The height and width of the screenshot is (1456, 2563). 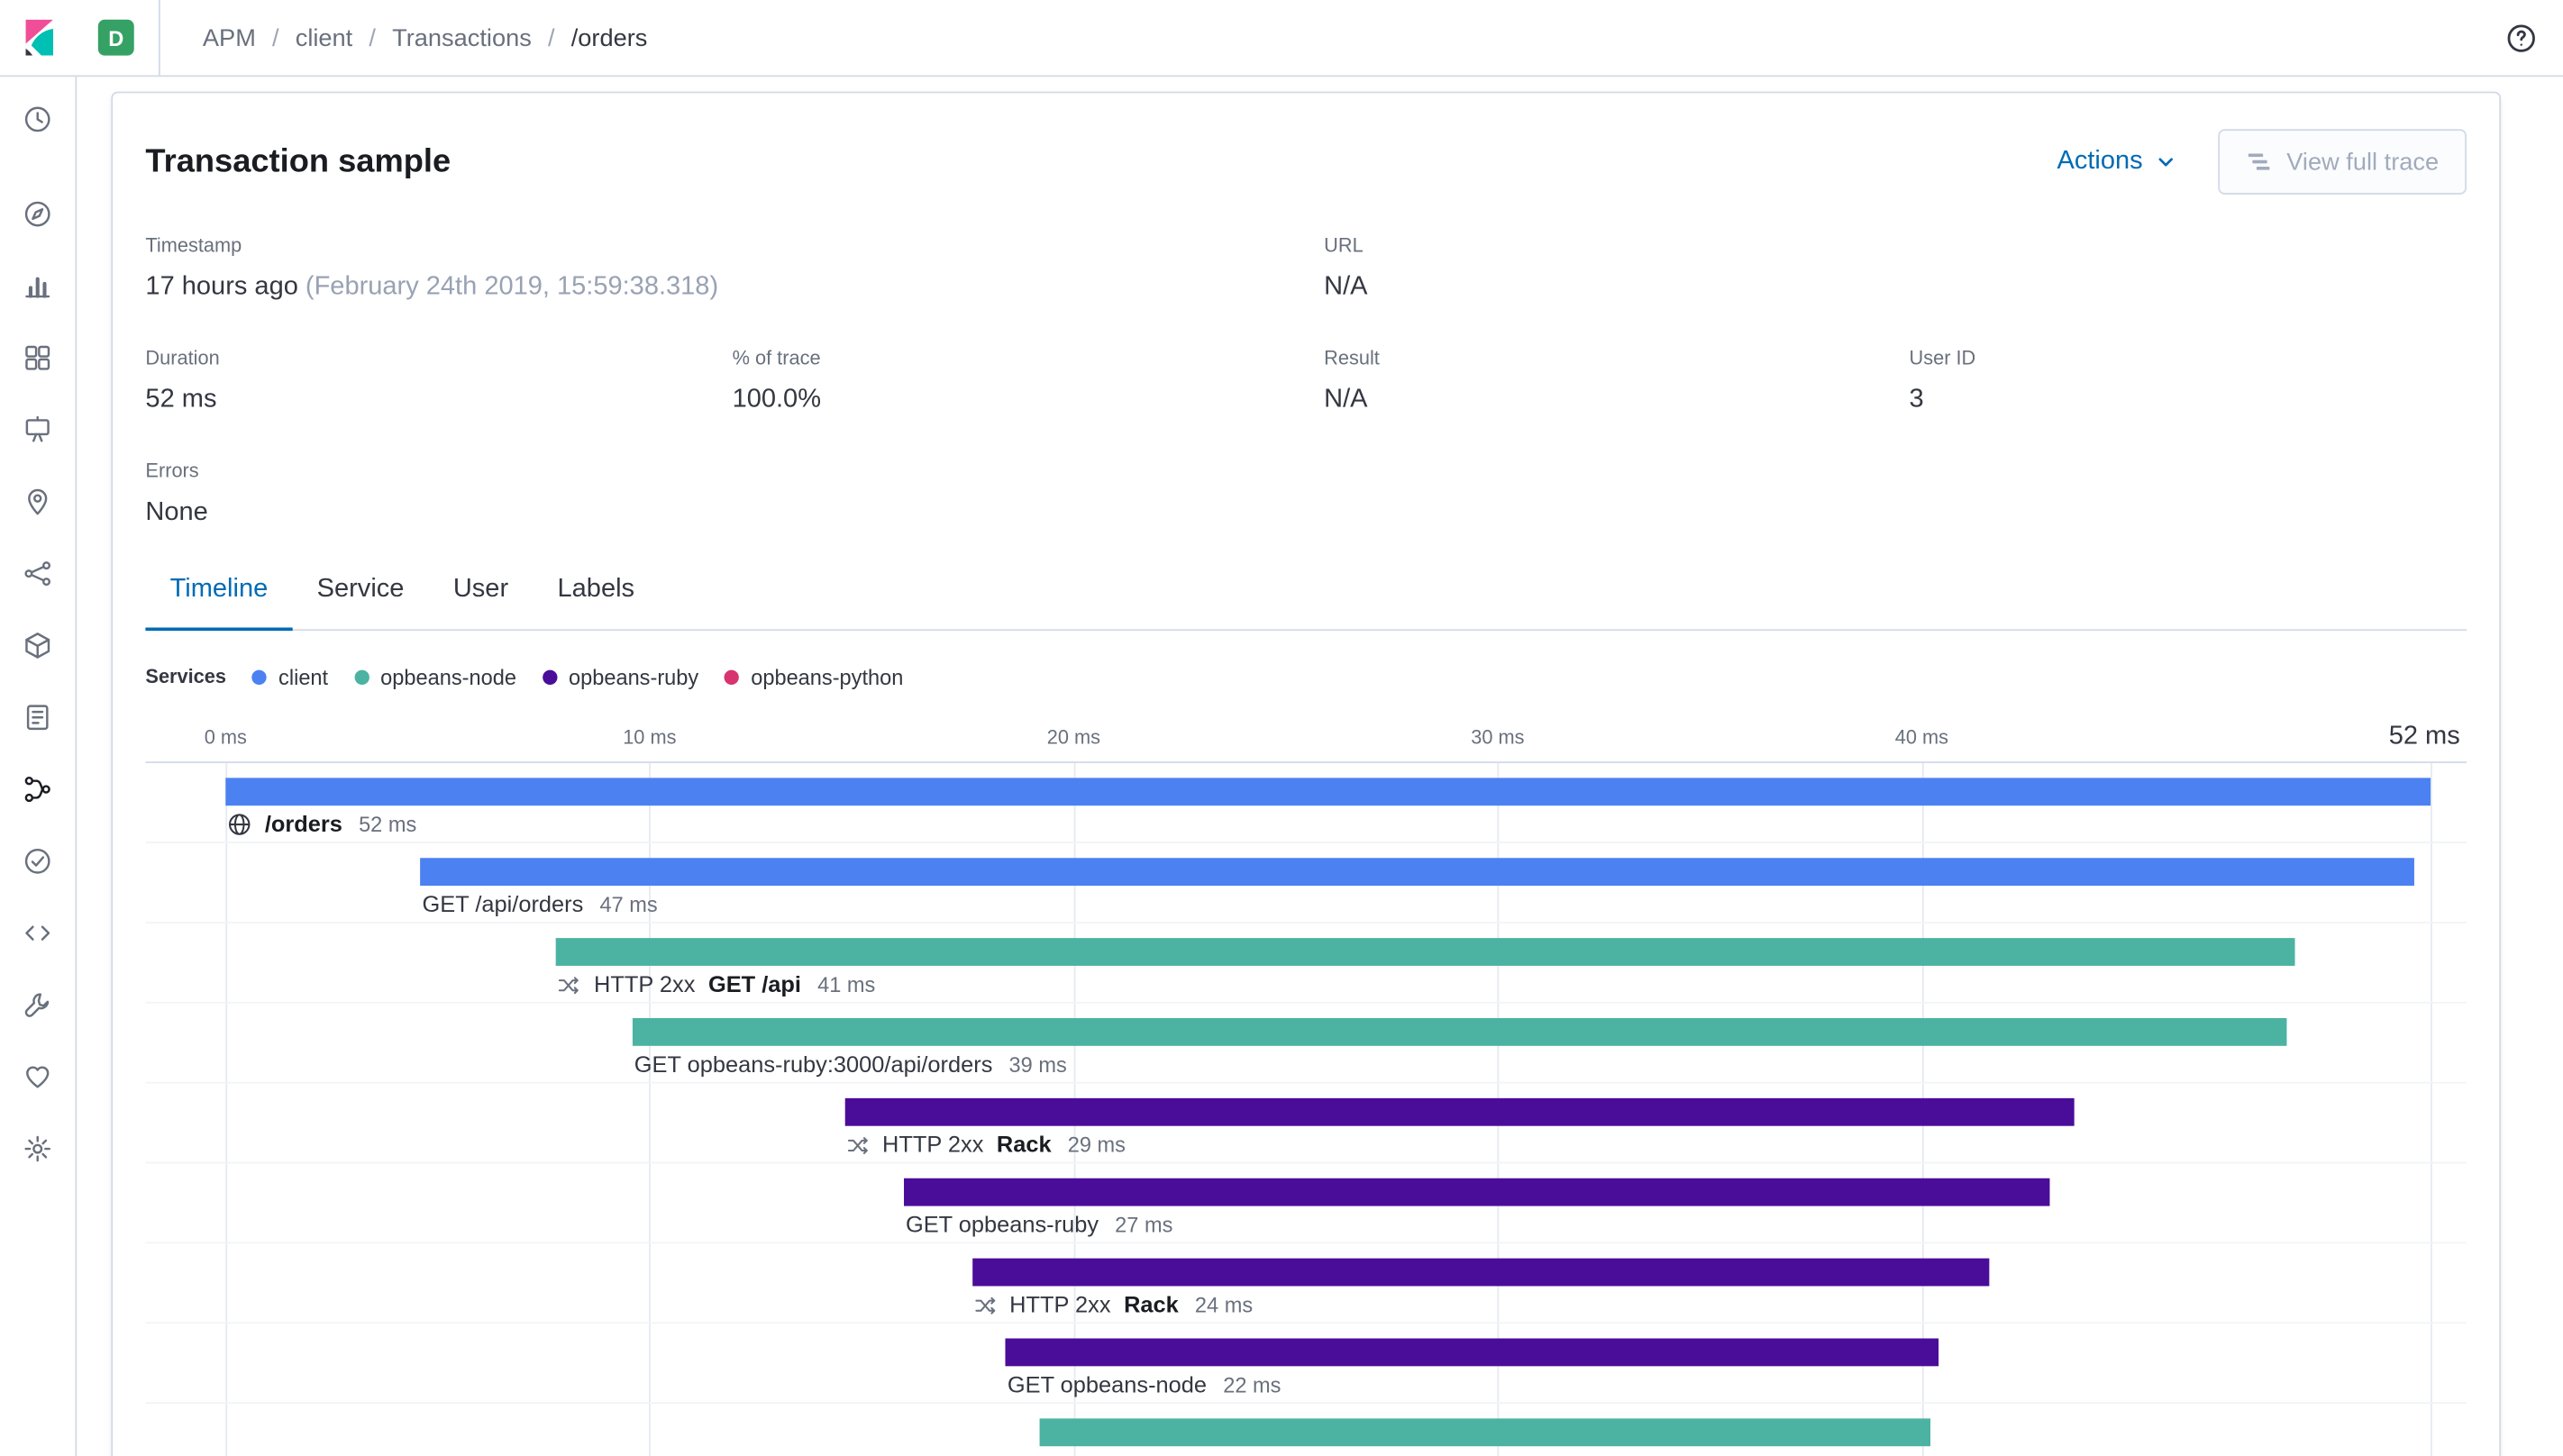 What do you see at coordinates (239, 824) in the screenshot?
I see `globe-icon` at bounding box center [239, 824].